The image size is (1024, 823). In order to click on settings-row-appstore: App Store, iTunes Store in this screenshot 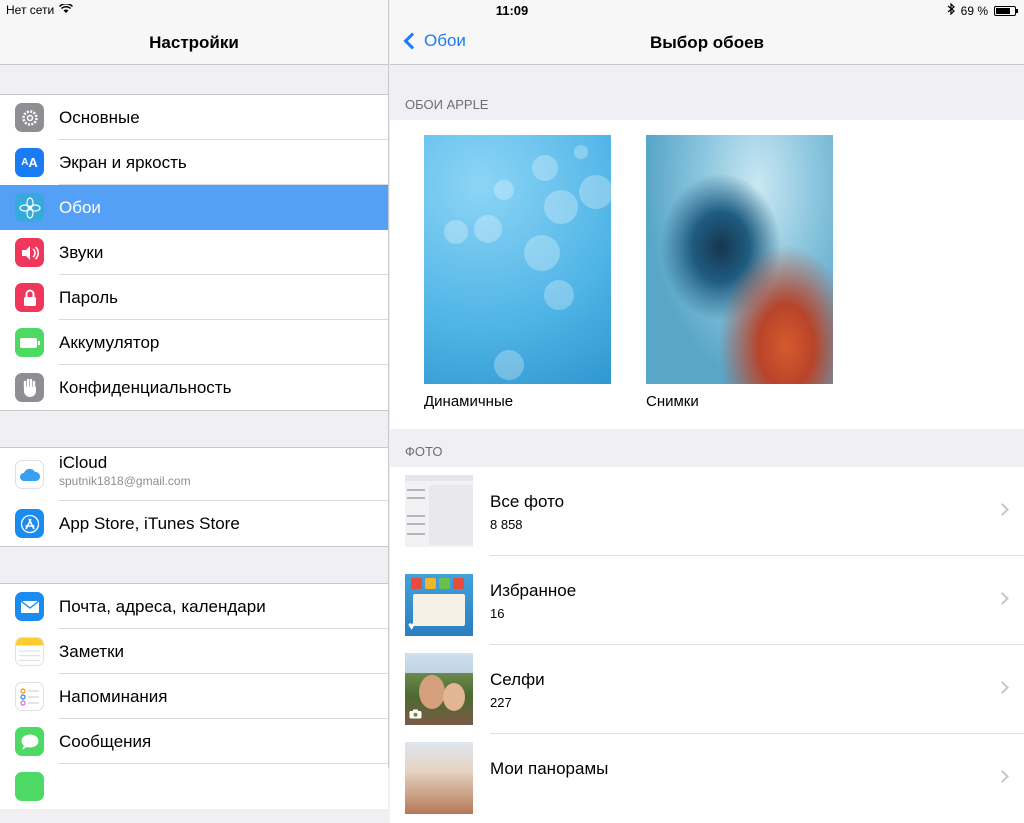, I will do `click(194, 523)`.